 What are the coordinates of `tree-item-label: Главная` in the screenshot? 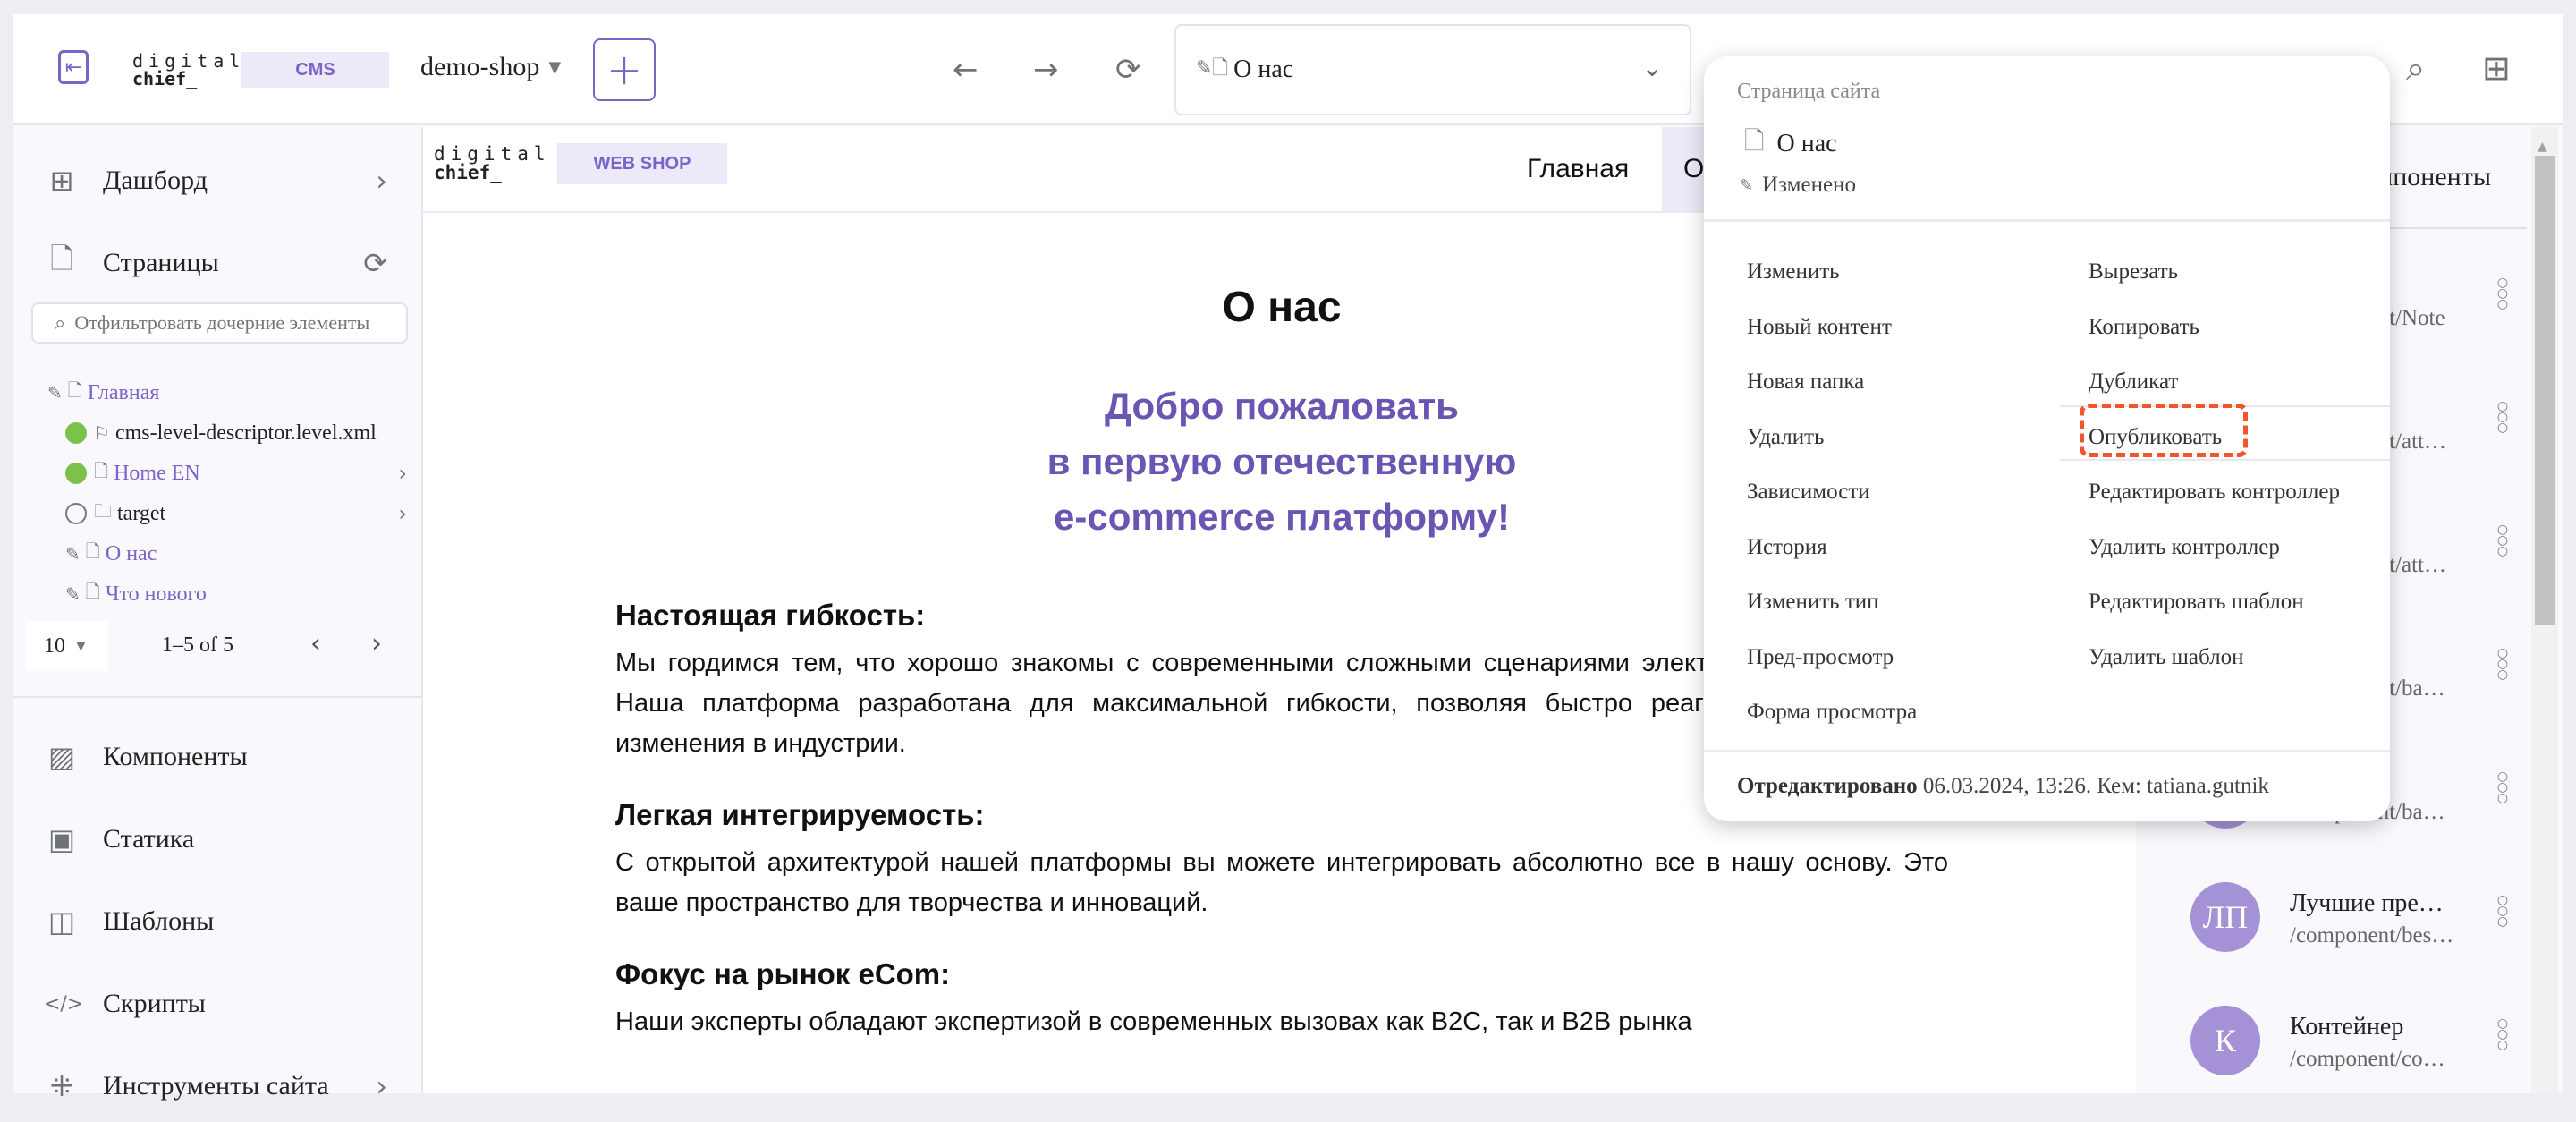 It's located at (123, 392).